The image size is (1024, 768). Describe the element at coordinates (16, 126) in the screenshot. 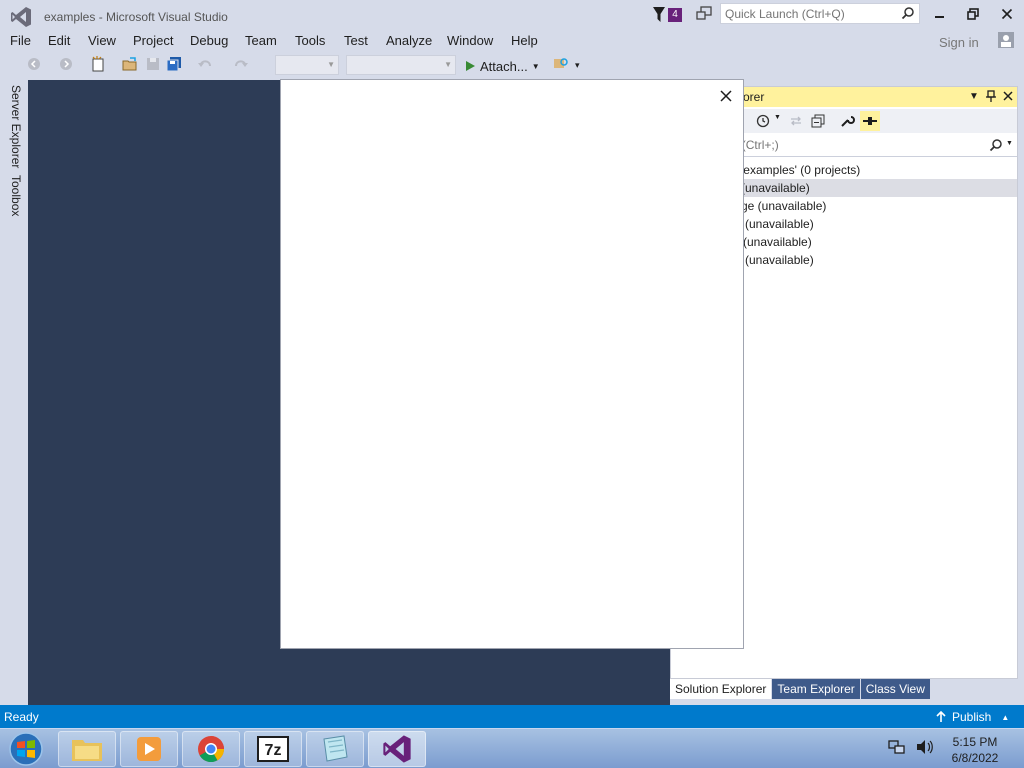

I see `server-explorer-tab: Server Explorer` at that location.